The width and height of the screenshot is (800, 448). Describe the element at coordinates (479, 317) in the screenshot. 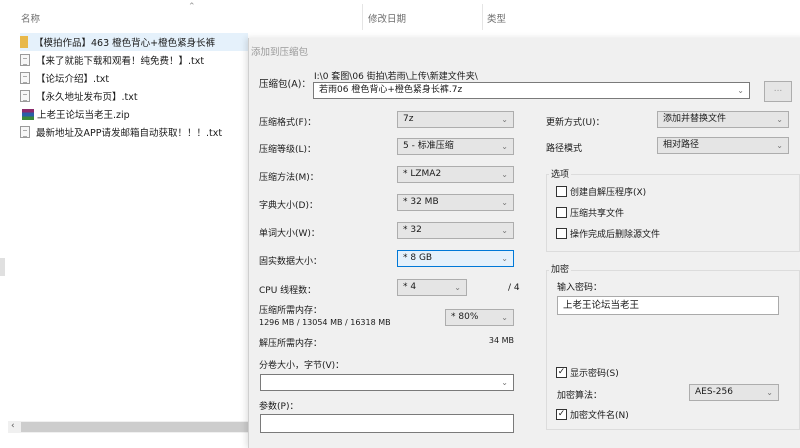

I see `mem-usage-select: * 80% ⌄` at that location.